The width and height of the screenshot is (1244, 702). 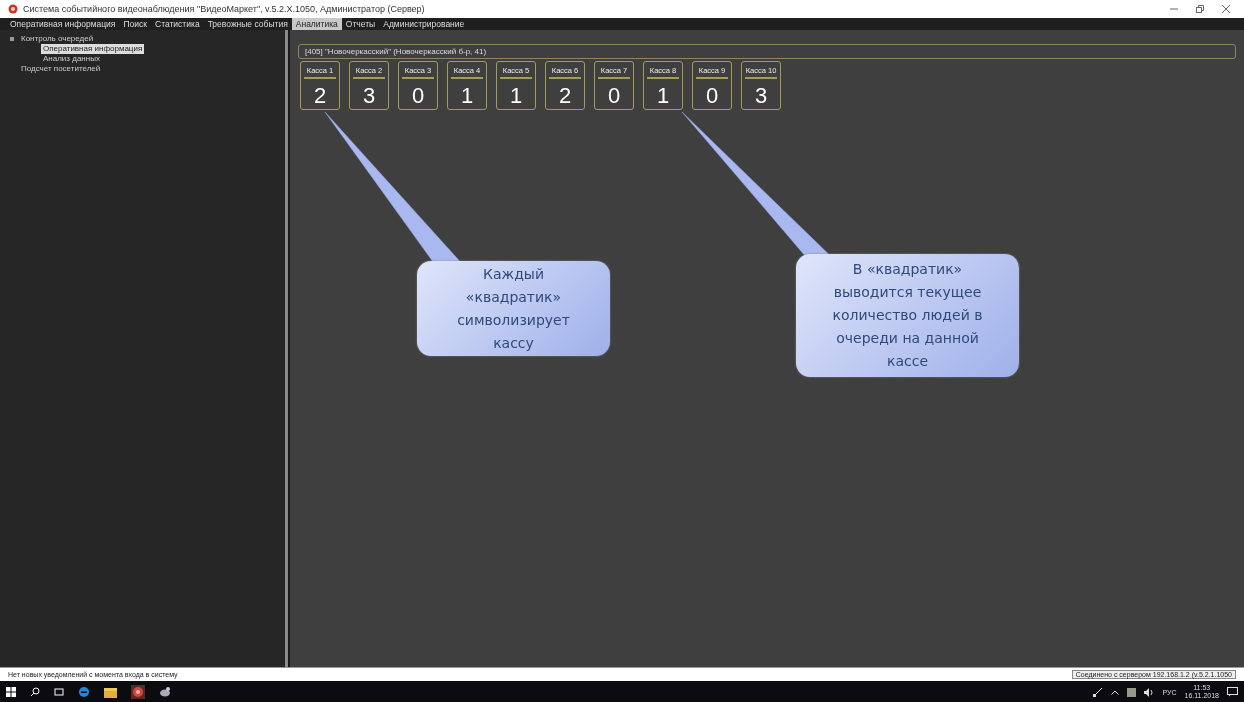 What do you see at coordinates (63, 24) in the screenshot?
I see `menu-item: Оперативная информация` at bounding box center [63, 24].